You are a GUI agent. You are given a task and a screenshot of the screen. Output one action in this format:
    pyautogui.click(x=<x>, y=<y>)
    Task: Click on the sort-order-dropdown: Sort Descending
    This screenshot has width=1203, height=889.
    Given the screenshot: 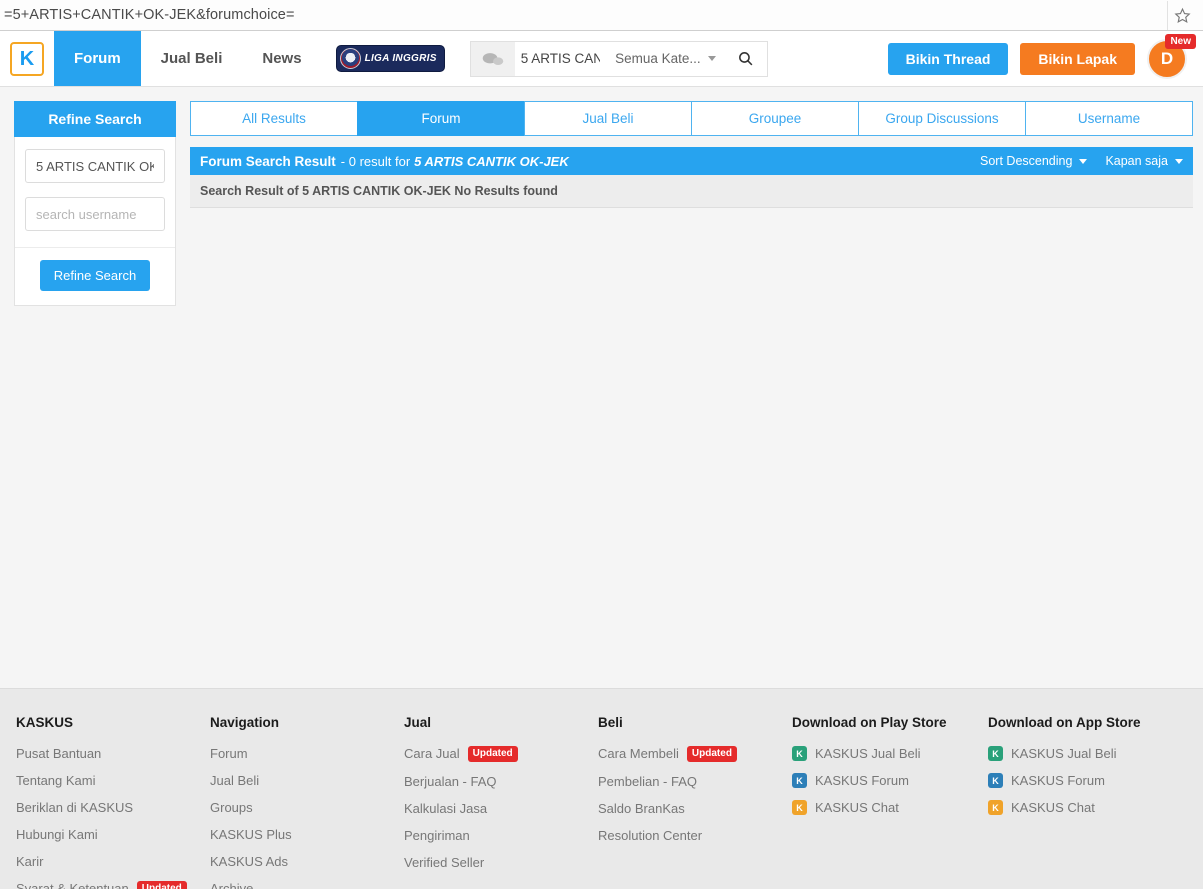 What is the action you would take?
    pyautogui.click(x=1034, y=161)
    